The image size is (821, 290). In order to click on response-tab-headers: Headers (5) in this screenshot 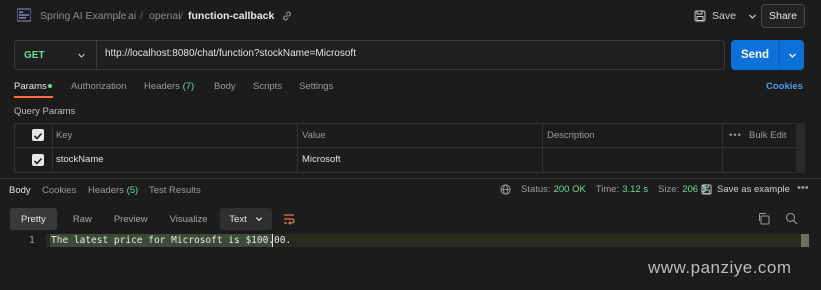, I will do `click(113, 190)`.